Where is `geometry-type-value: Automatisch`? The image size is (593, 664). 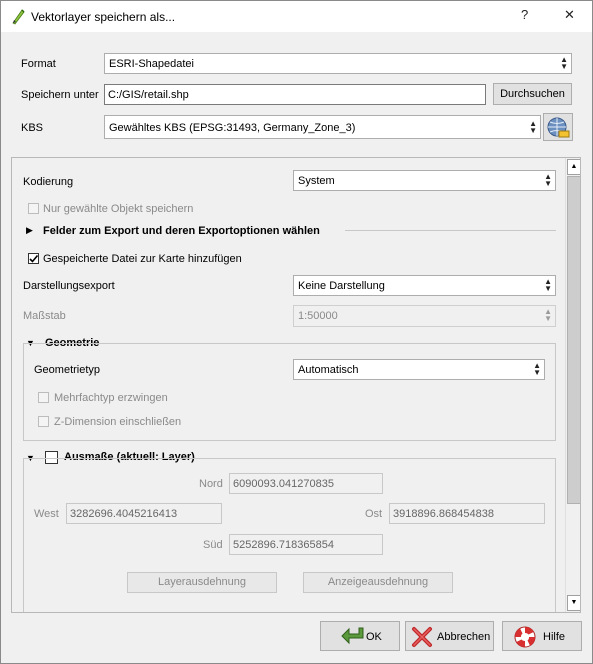
geometry-type-value: Automatisch is located at coordinates (328, 370).